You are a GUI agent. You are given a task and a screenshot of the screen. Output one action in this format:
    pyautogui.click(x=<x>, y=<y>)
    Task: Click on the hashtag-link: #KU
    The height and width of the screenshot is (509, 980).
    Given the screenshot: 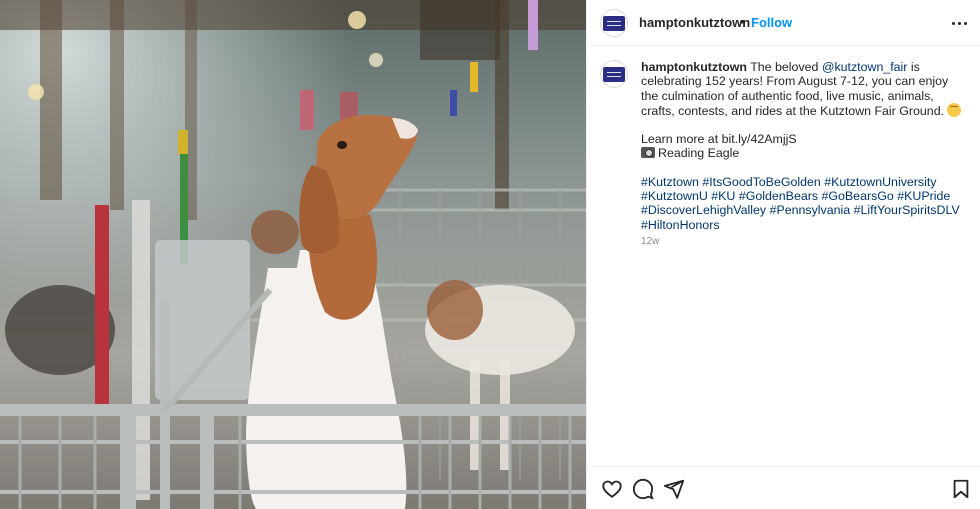 What is the action you would take?
    pyautogui.click(x=723, y=196)
    